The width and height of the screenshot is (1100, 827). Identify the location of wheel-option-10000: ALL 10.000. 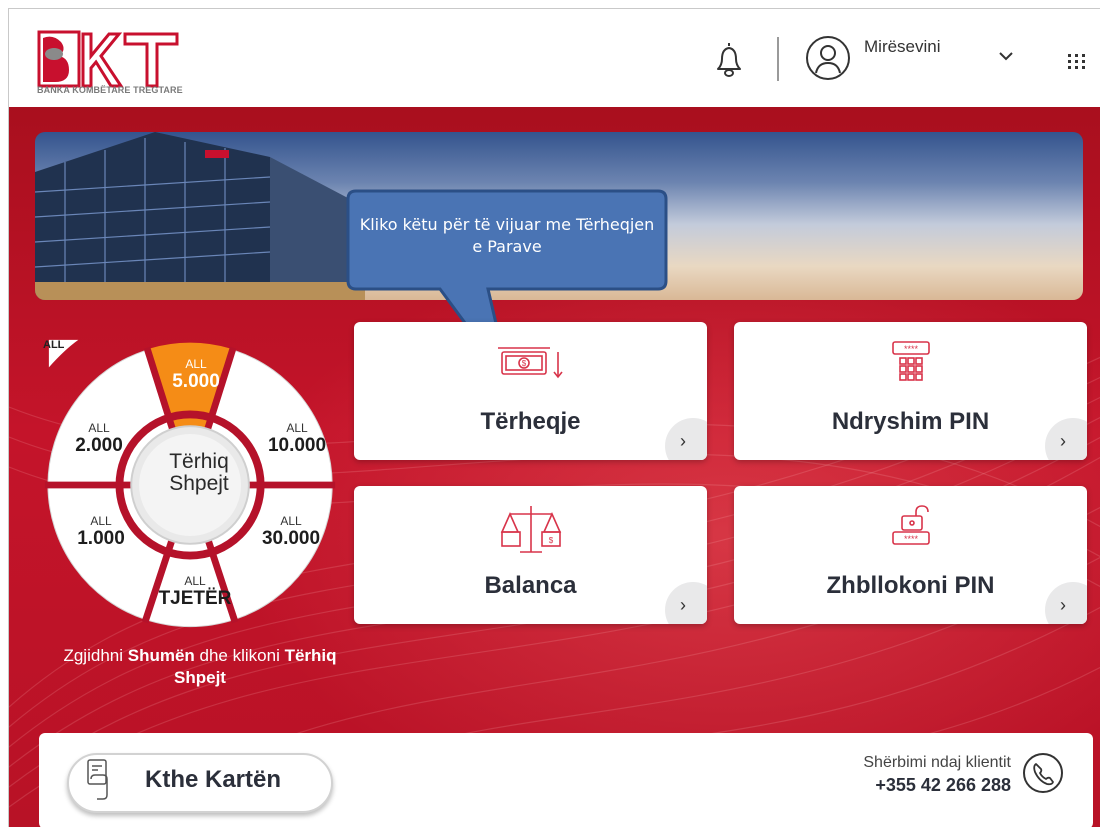
(297, 439).